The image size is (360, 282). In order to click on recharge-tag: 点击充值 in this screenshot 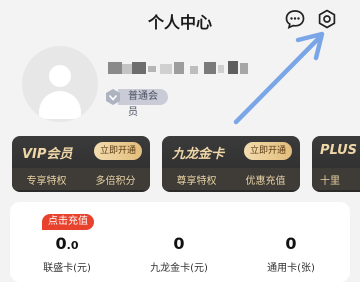, I will do `click(68, 222)`.